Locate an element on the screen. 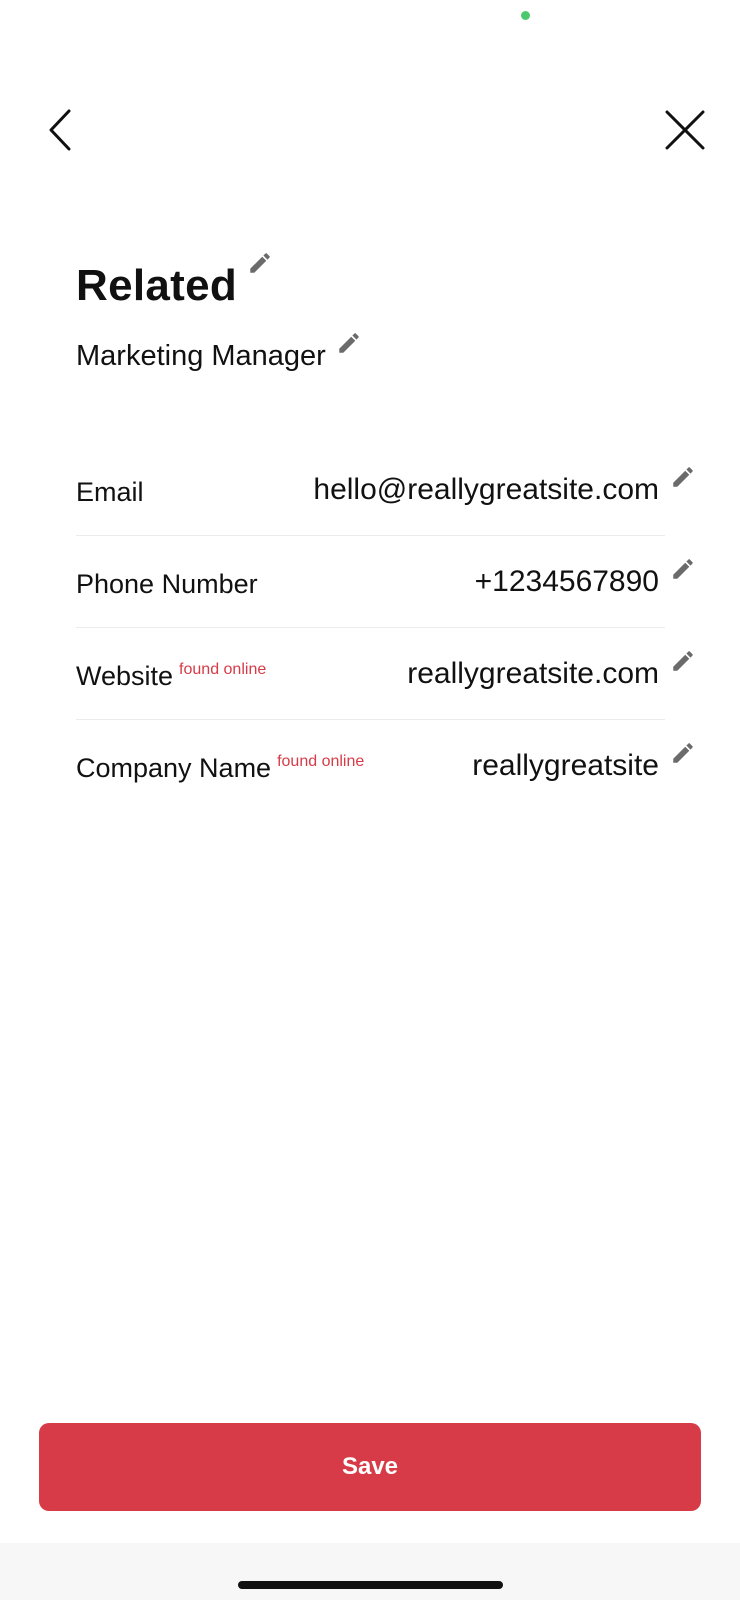  field-label-text: Company Name is located at coordinates (174, 768).